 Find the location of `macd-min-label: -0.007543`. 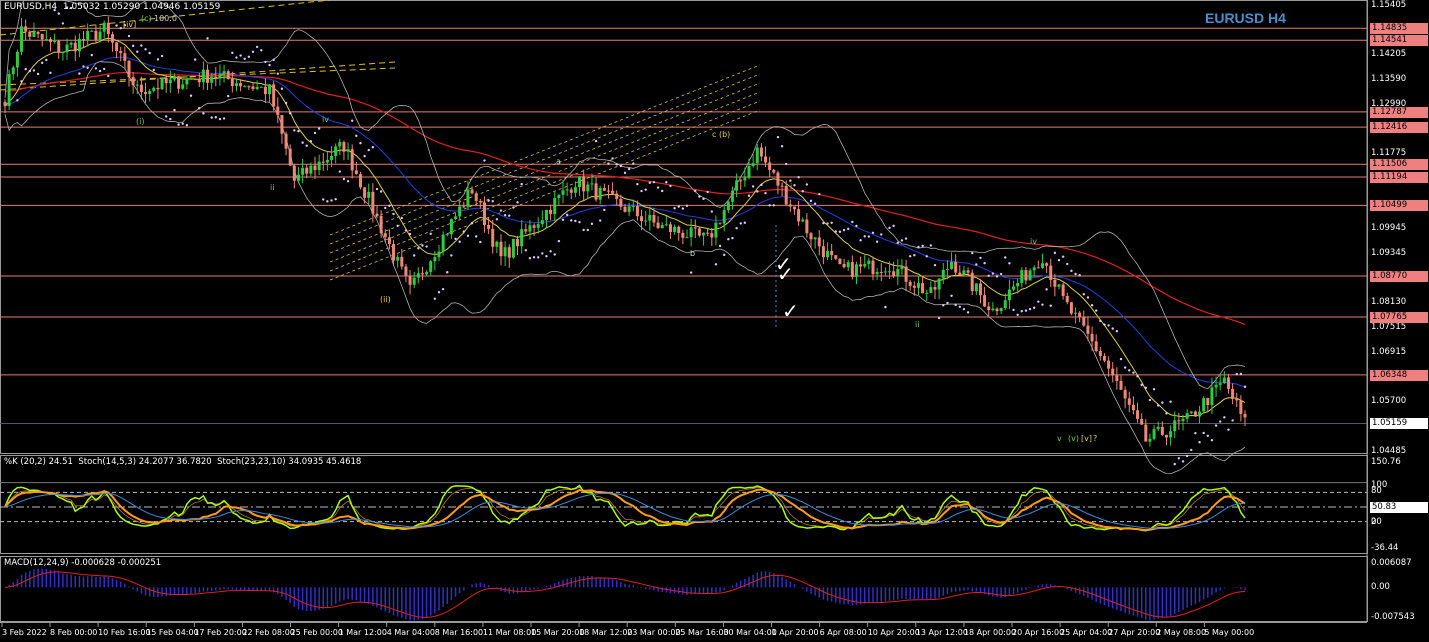

macd-min-label: -0.007543 is located at coordinates (1393, 617).